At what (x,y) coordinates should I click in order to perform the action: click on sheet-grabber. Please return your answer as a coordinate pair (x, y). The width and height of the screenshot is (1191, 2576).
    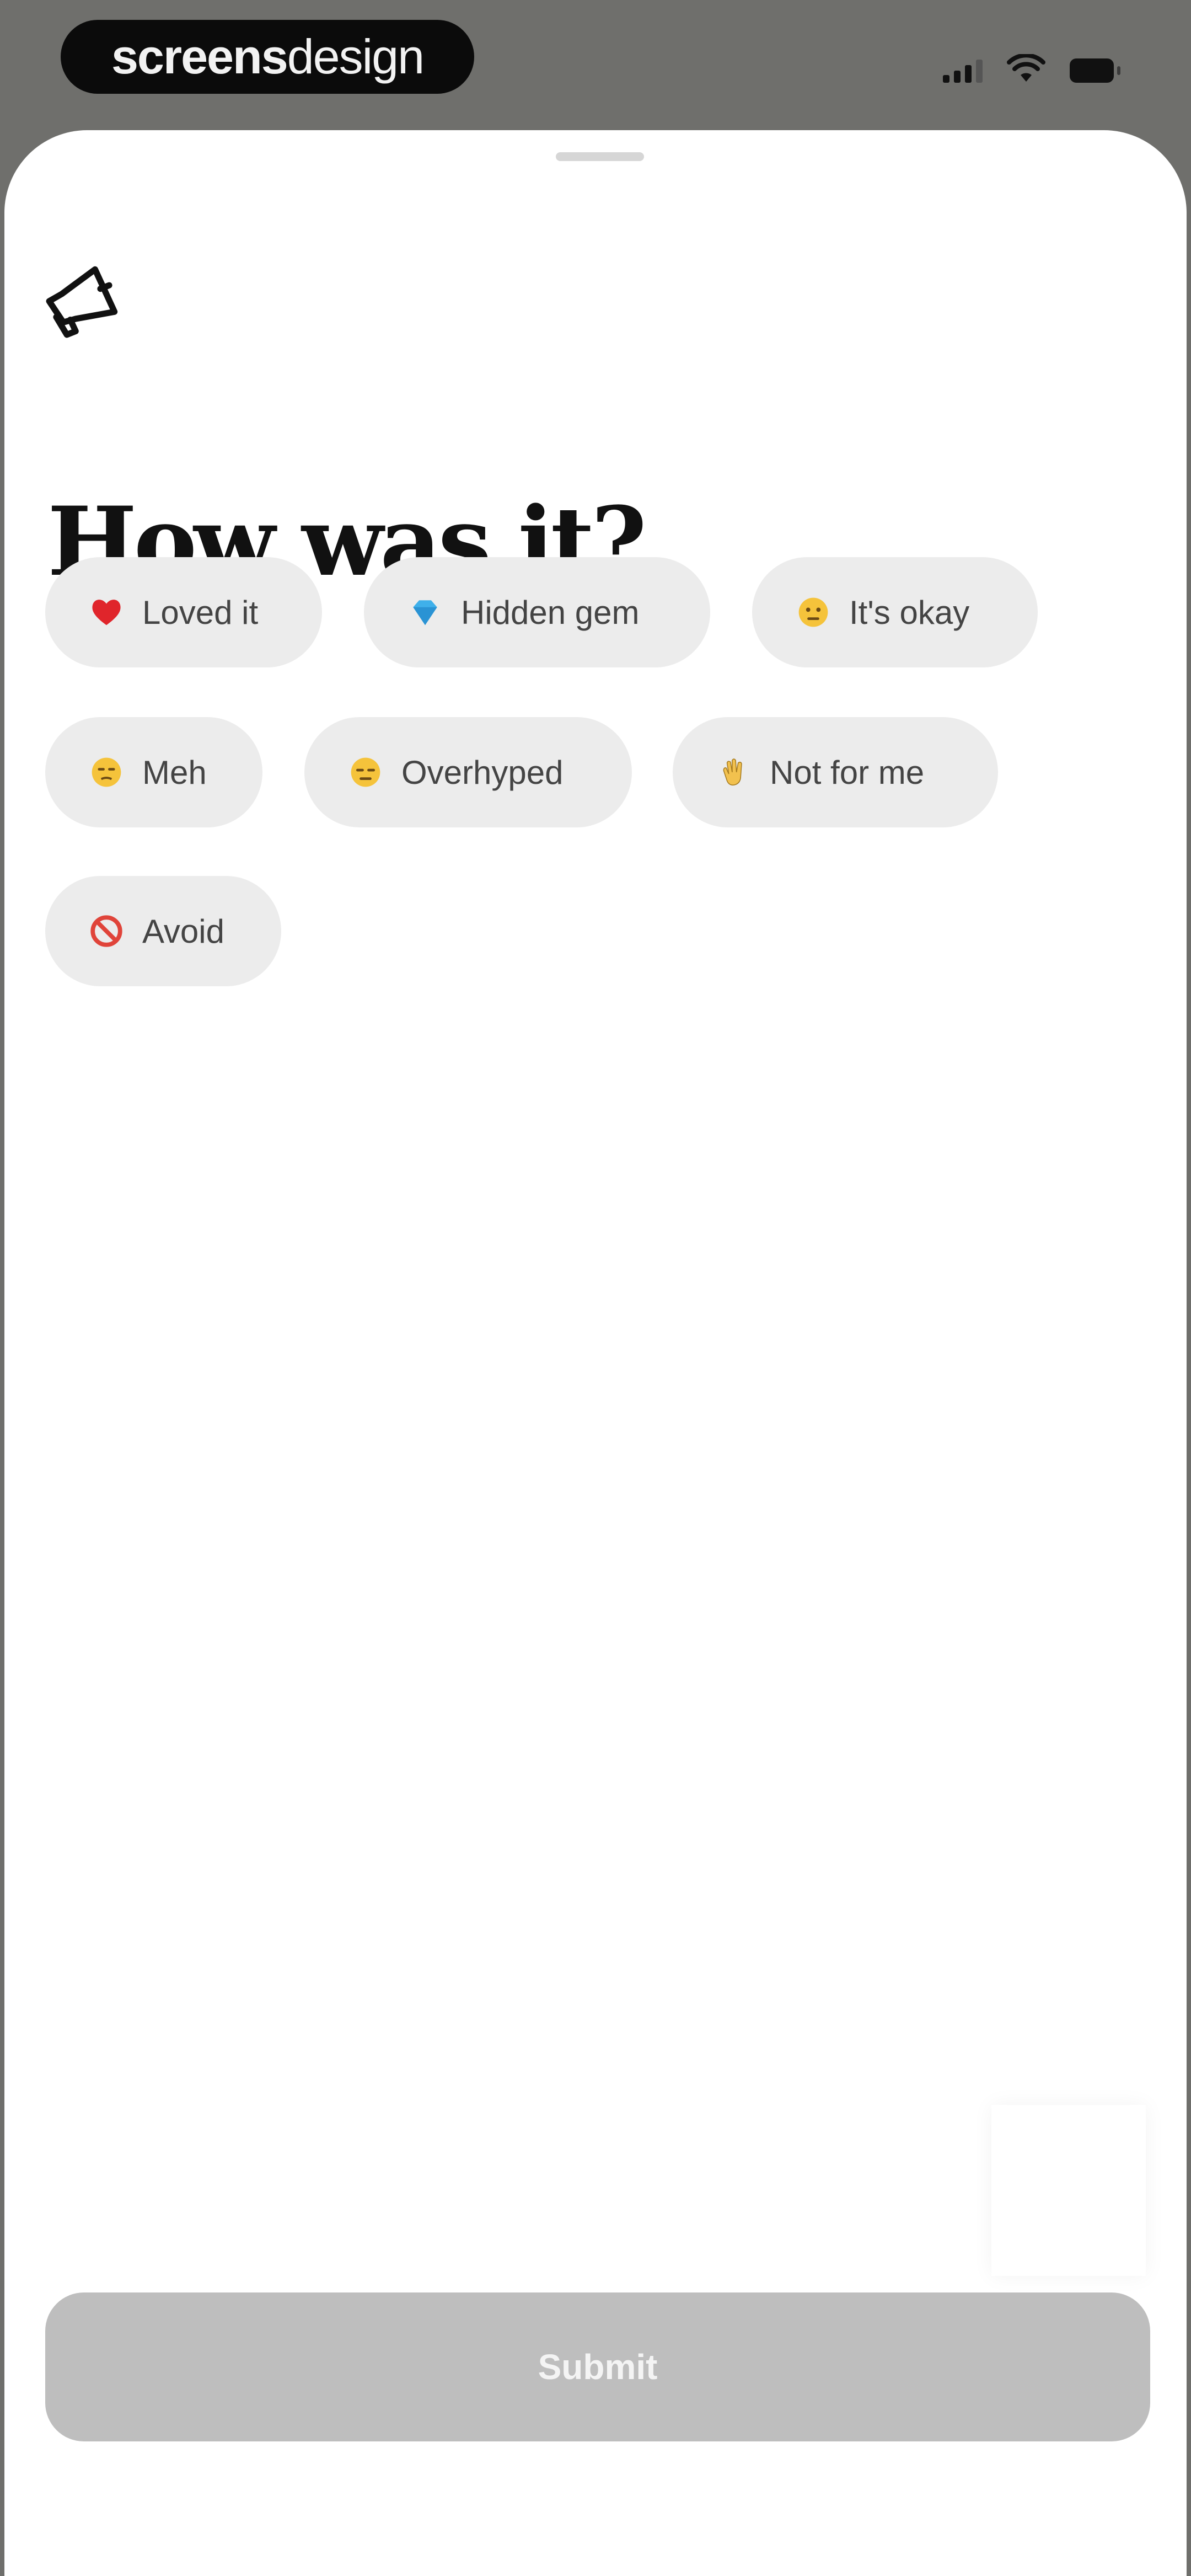
    Looking at the image, I should click on (600, 156).